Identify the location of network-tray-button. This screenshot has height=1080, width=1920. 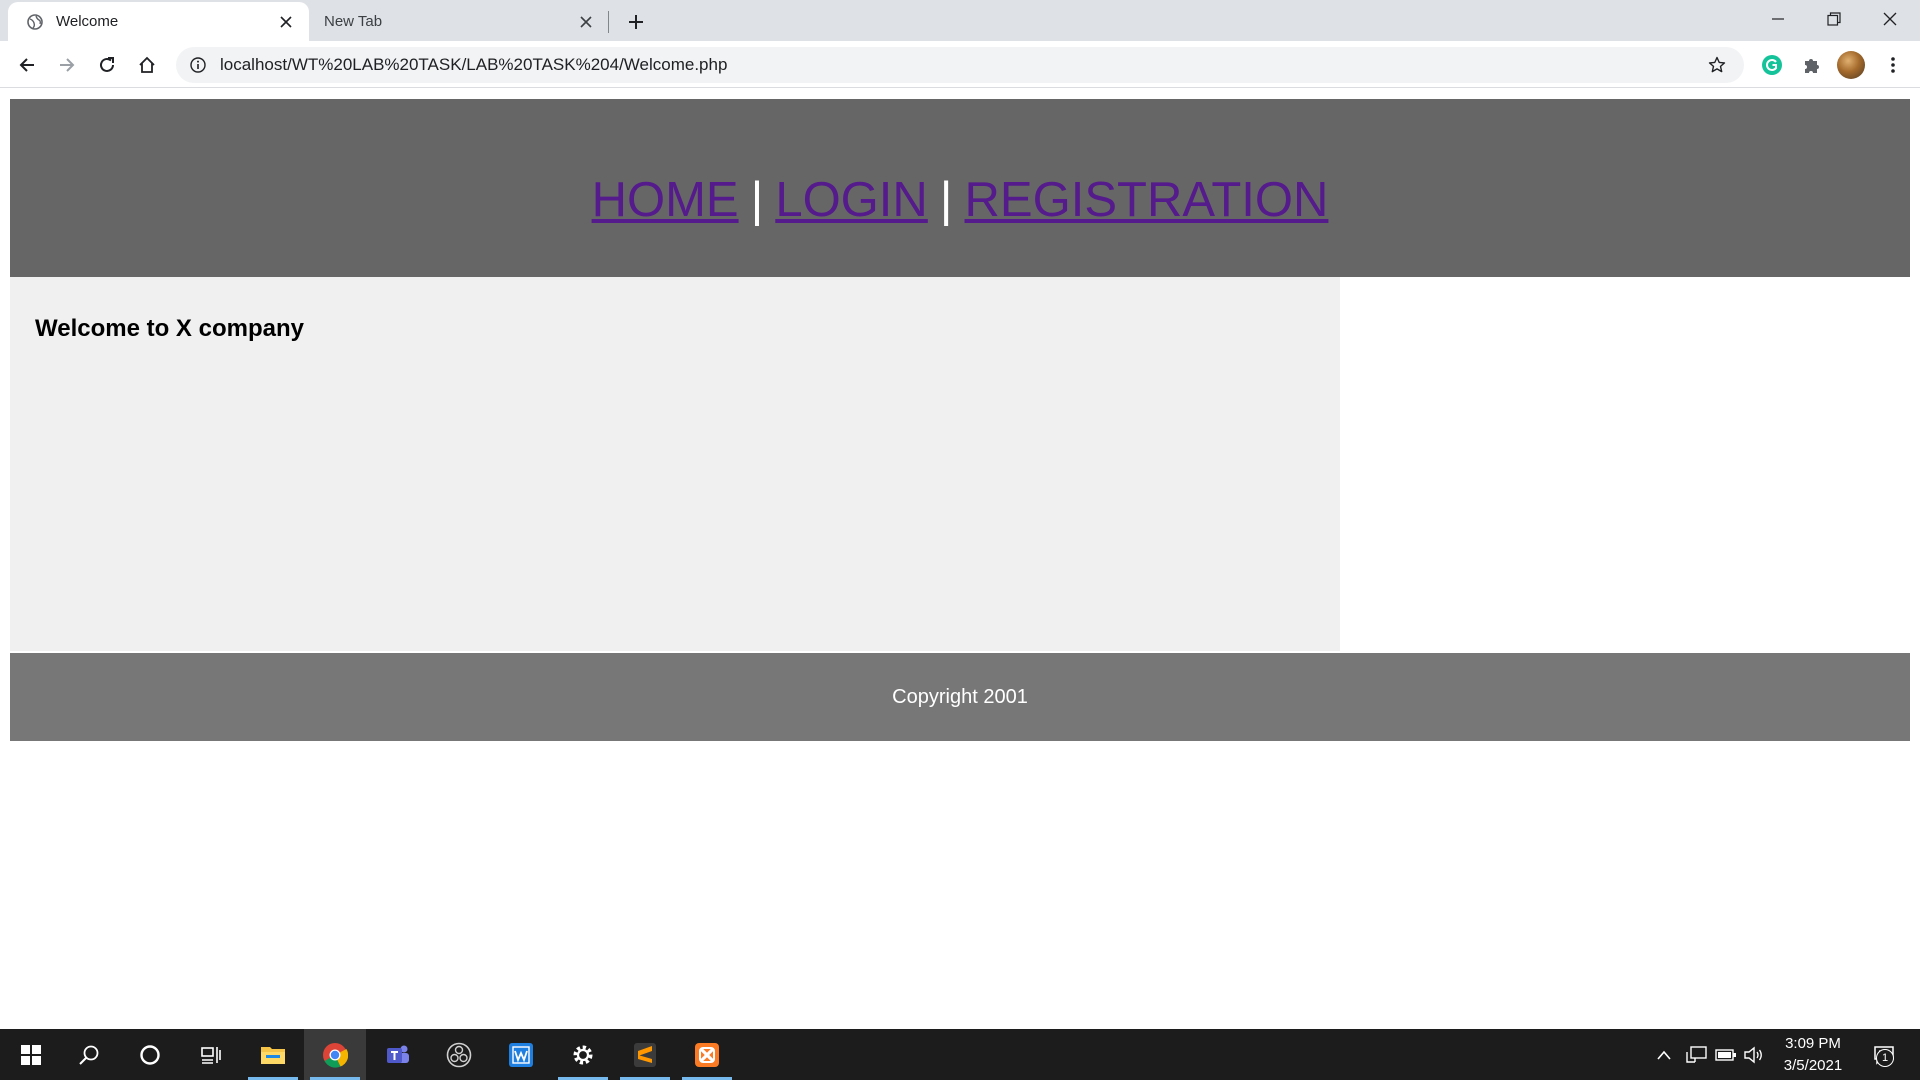
(1696, 1054).